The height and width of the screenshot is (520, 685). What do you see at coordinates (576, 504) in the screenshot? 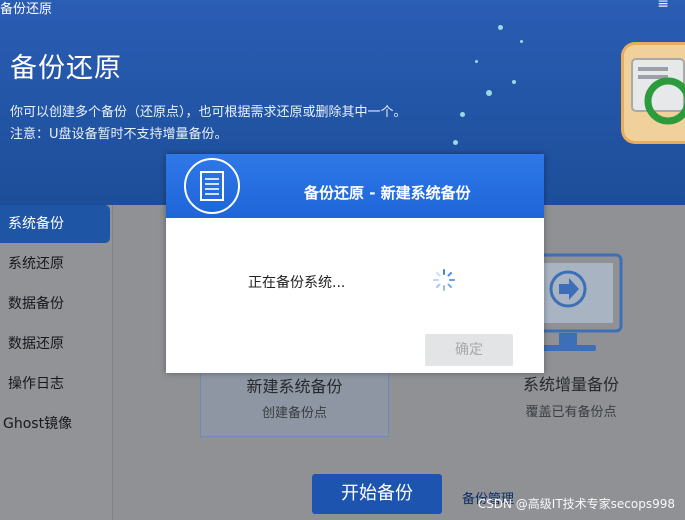
I see `watermark: CSDN @高级IT技术专家secops998` at bounding box center [576, 504].